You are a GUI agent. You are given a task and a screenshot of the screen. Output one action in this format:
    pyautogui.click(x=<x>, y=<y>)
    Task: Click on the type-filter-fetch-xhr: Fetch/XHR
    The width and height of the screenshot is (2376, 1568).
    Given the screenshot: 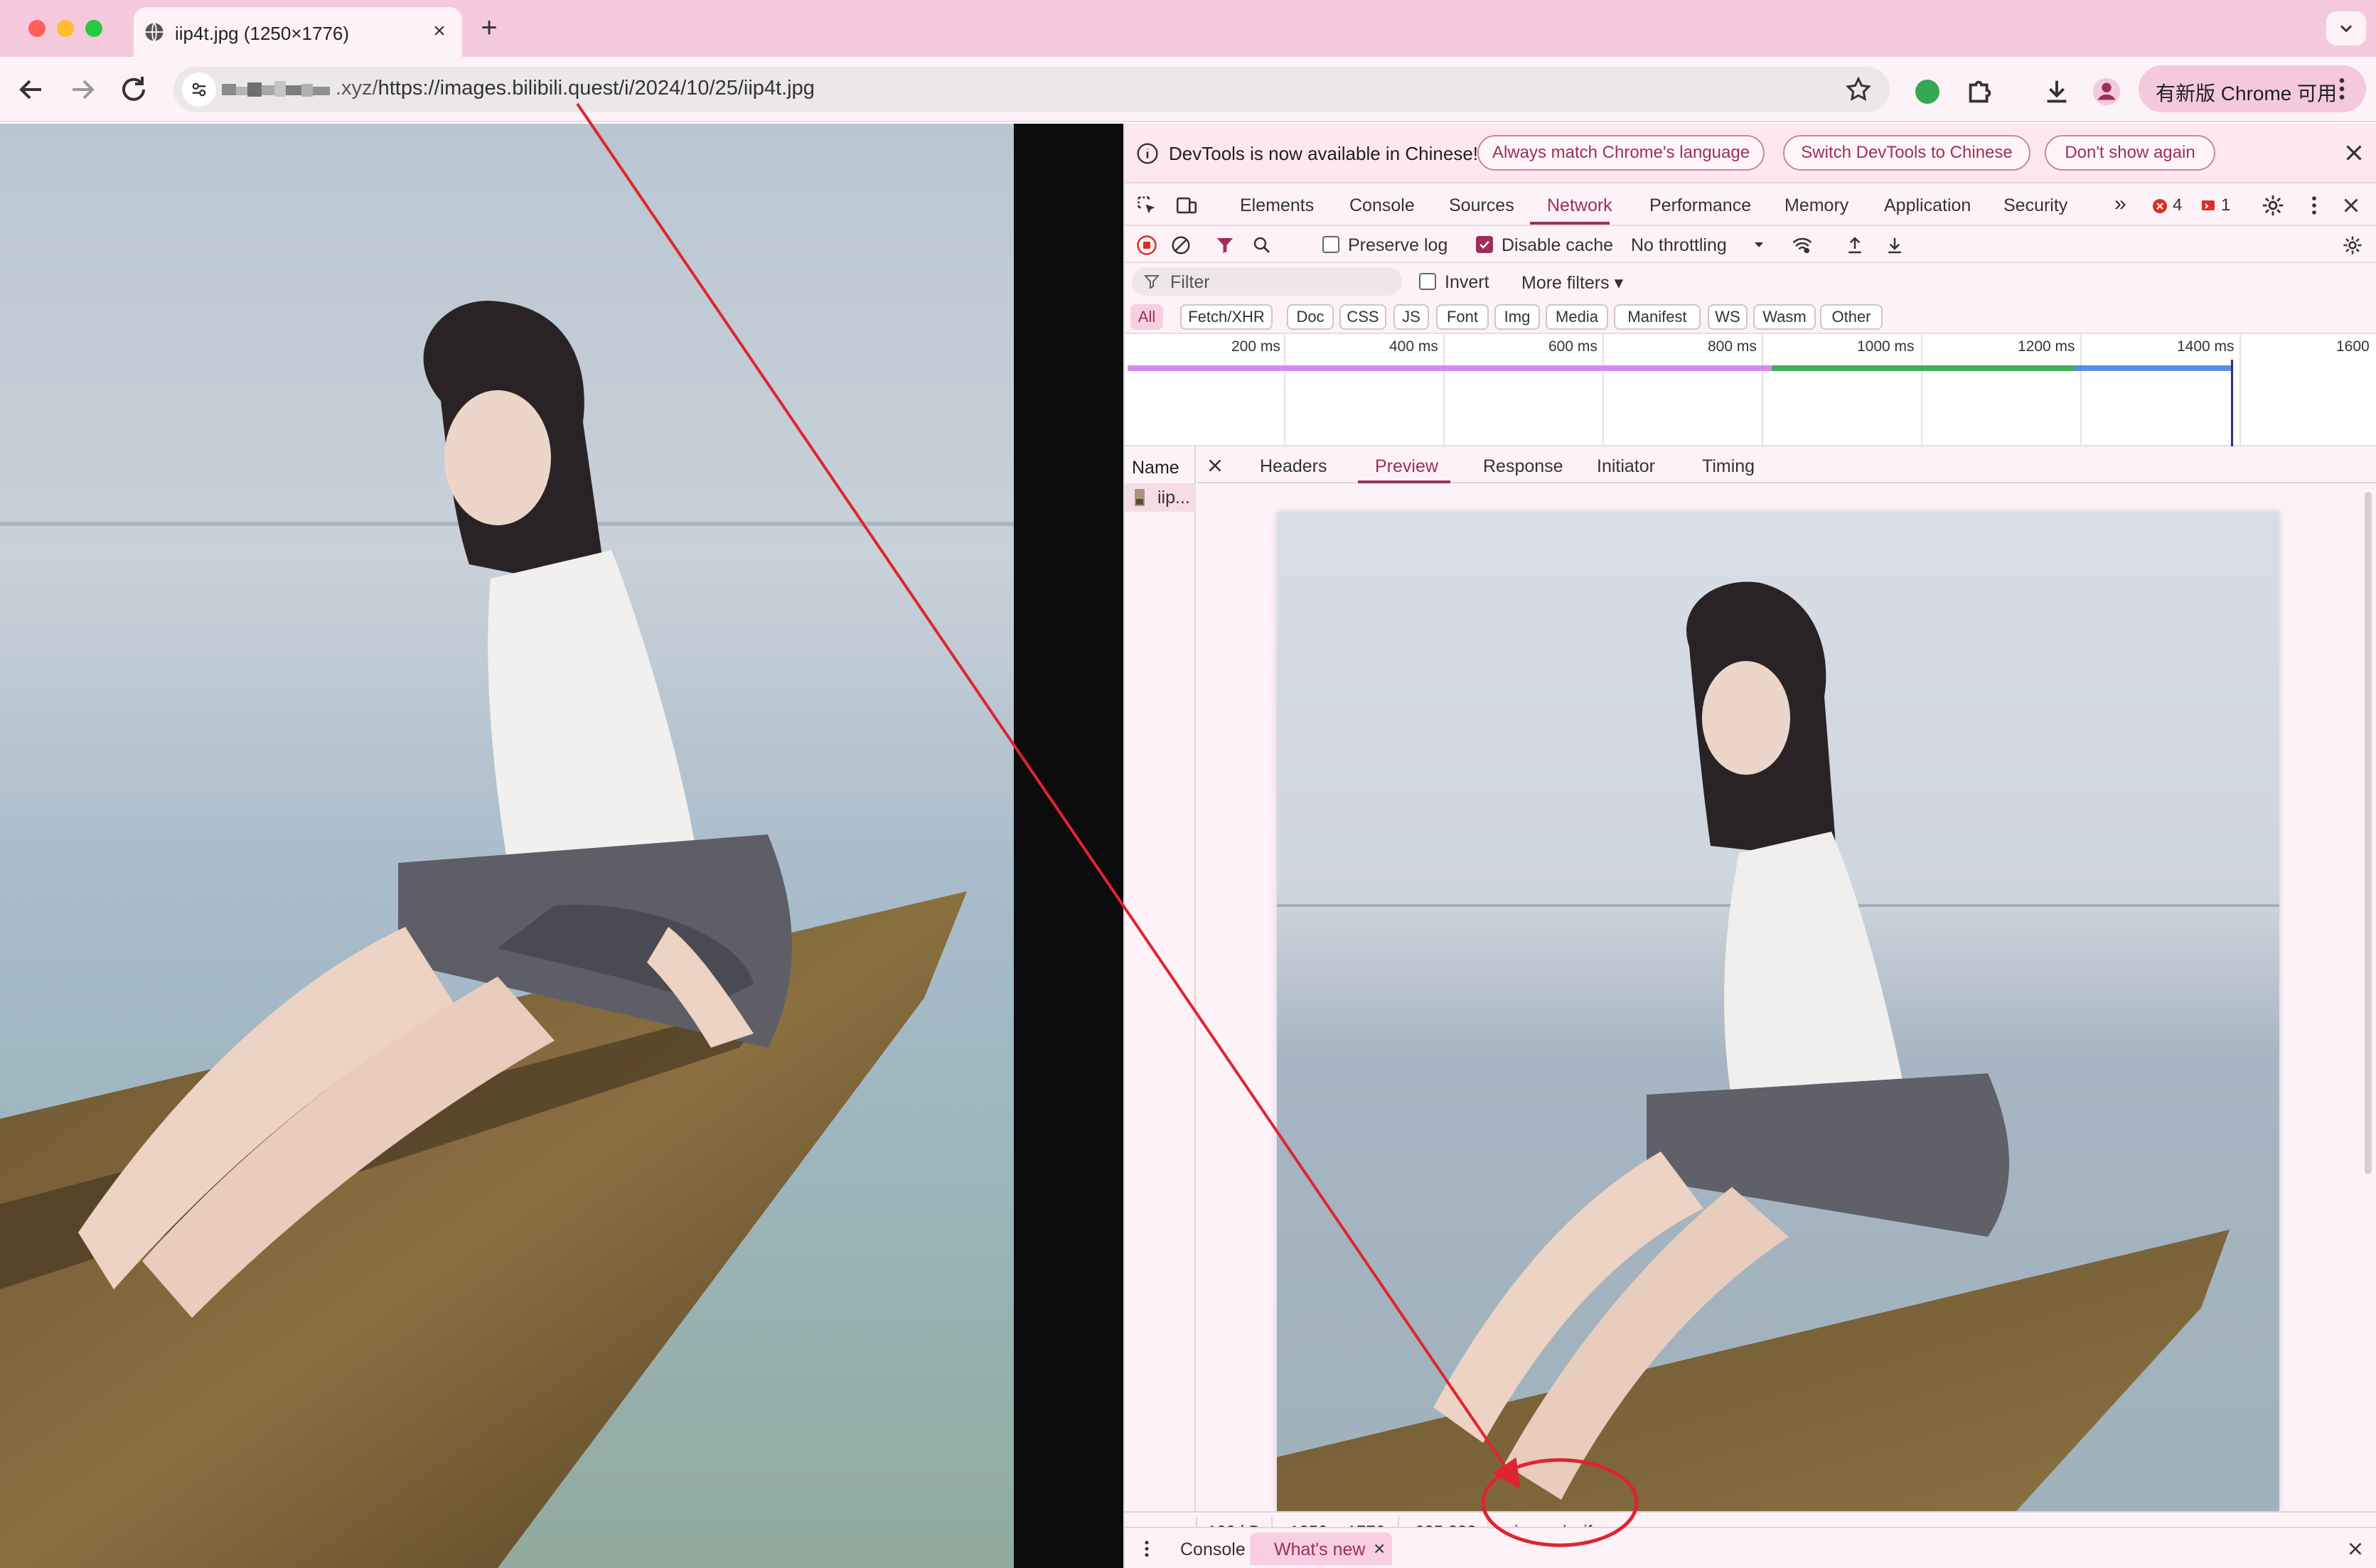 What is the action you would take?
    pyautogui.click(x=1226, y=317)
    